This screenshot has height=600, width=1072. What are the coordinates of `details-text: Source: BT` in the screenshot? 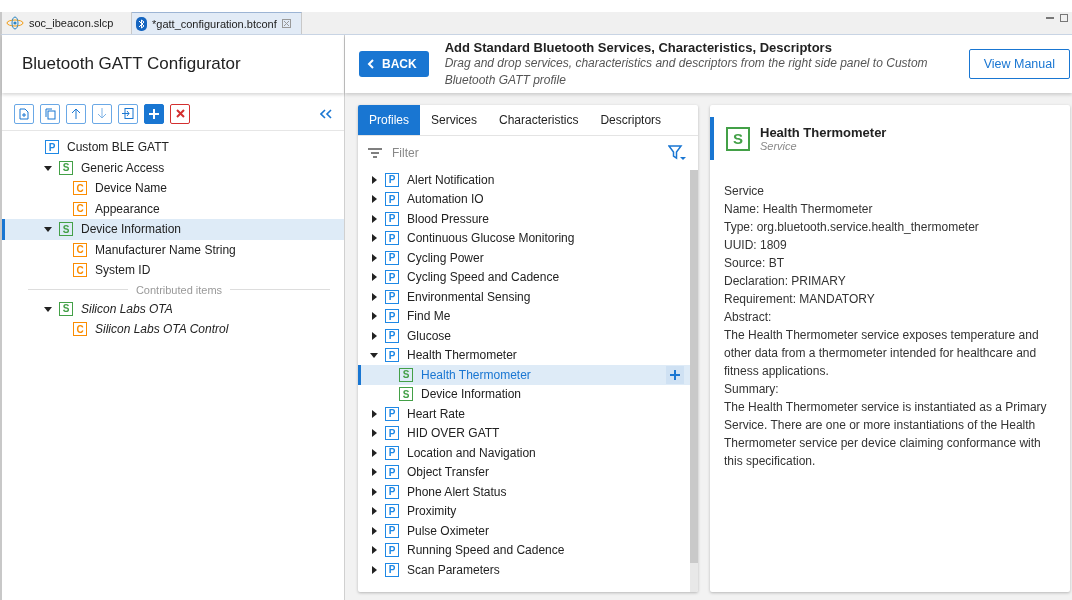 It's located at (755, 263).